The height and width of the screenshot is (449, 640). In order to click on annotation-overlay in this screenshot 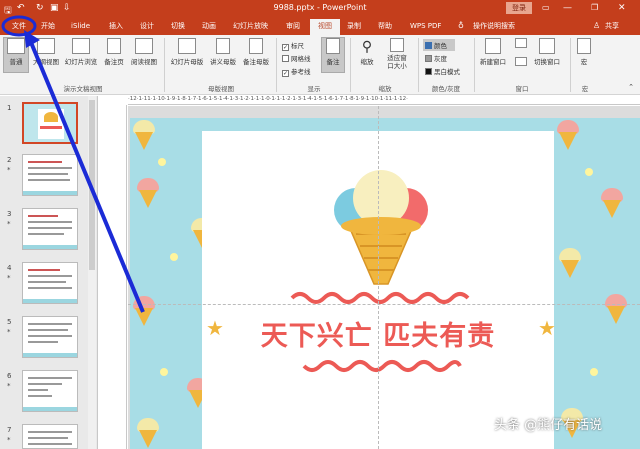, I will do `click(73, 164)`.